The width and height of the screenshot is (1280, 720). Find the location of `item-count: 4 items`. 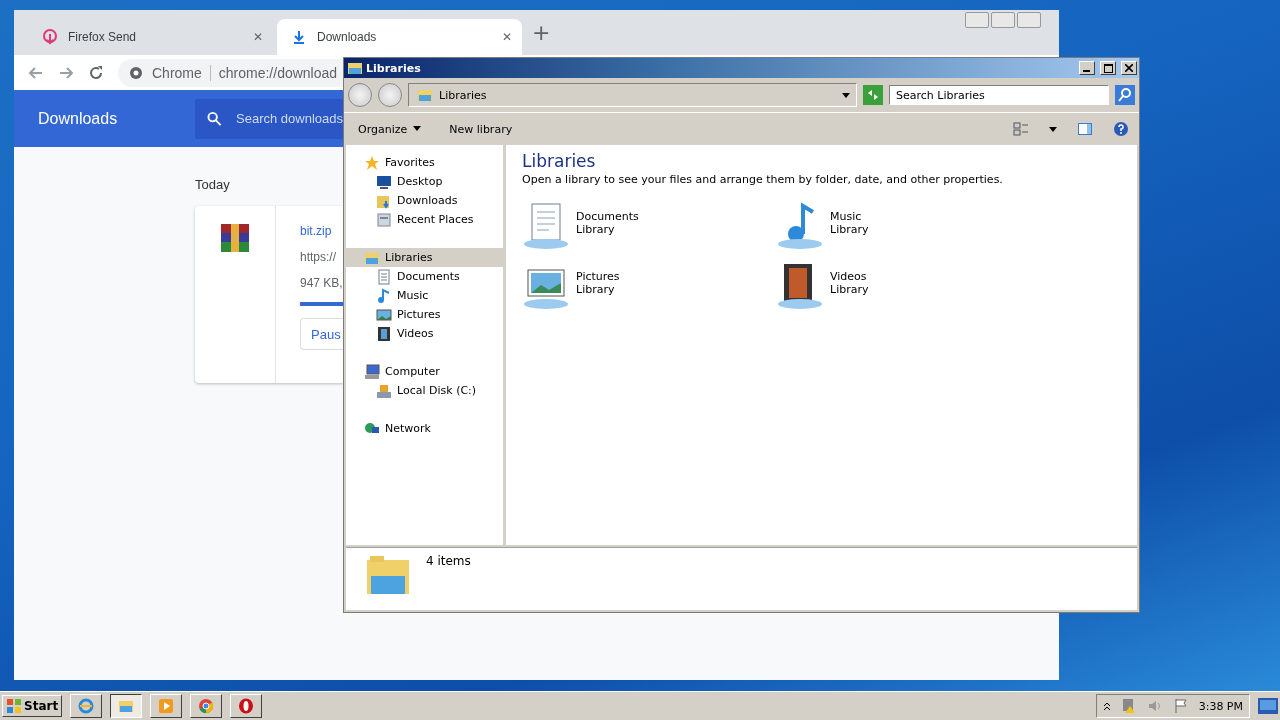

item-count: 4 items is located at coordinates (448, 561).